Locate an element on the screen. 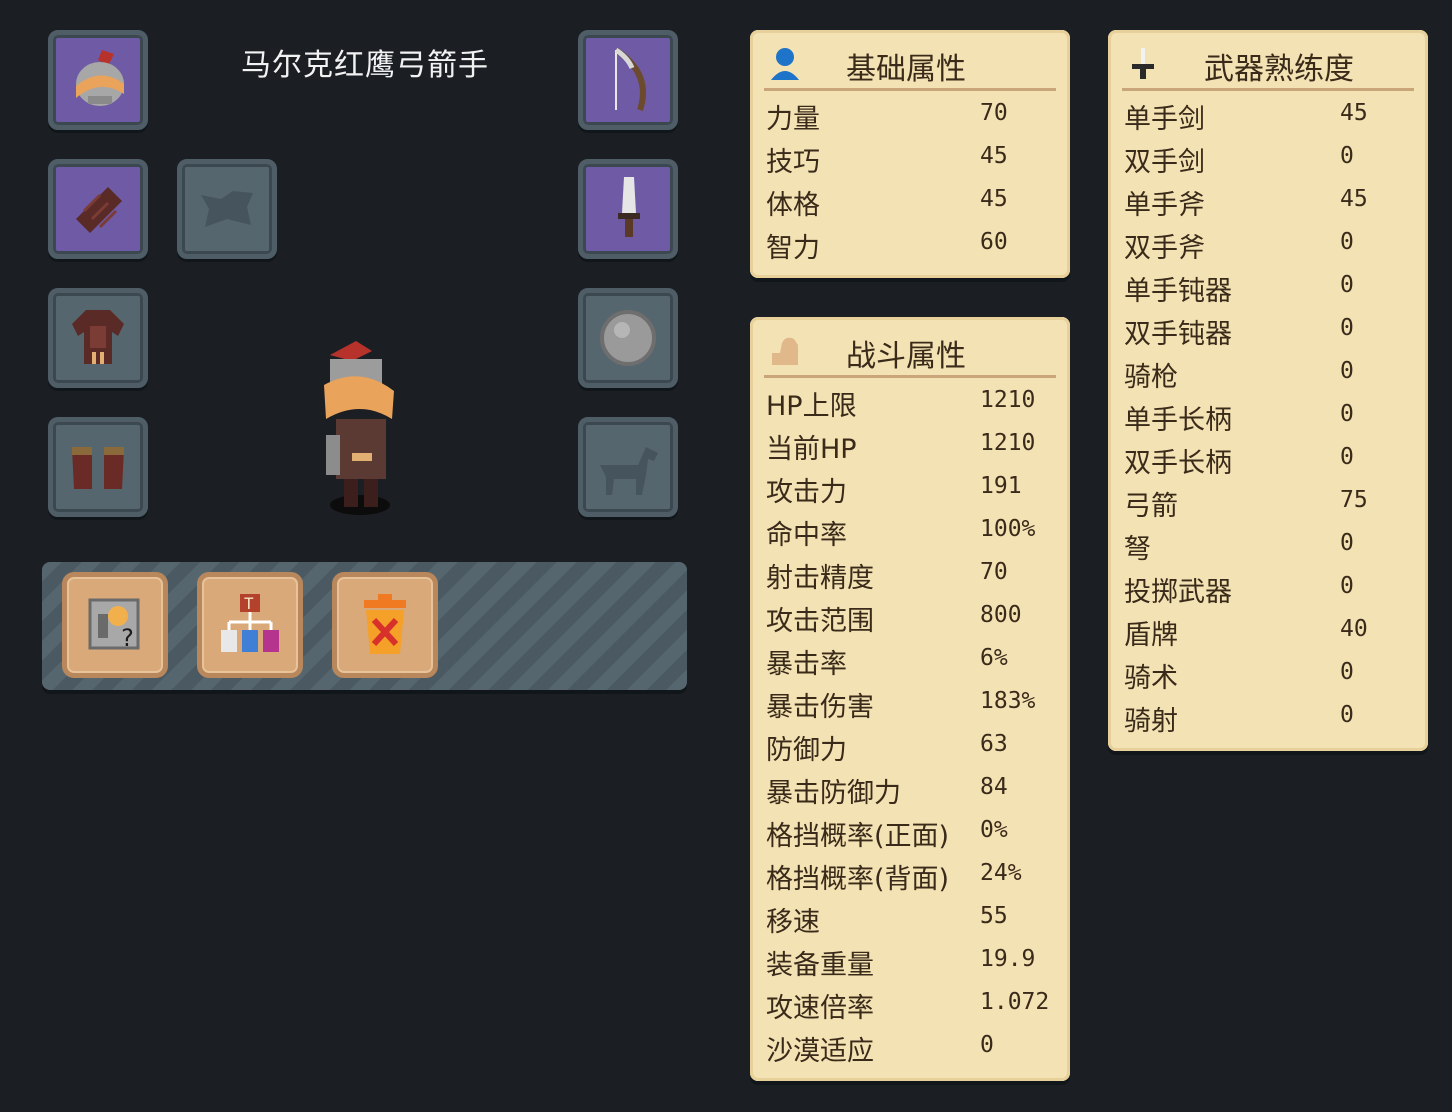 This screenshot has height=1112, width=1452. mount-slot is located at coordinates (628, 467).